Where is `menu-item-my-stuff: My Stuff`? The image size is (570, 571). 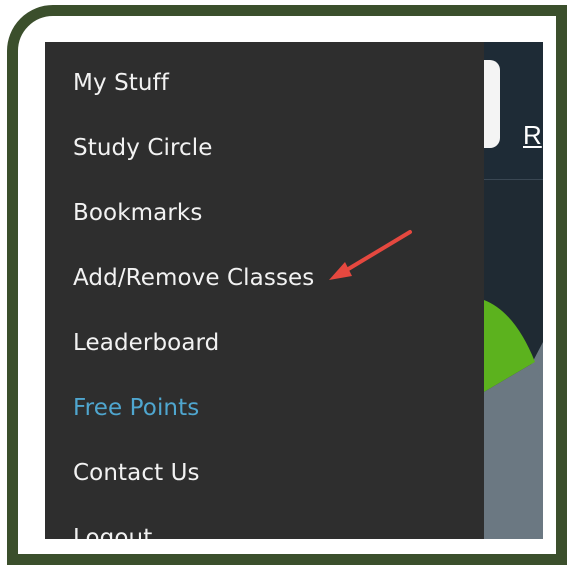 menu-item-my-stuff: My Stuff is located at coordinates (121, 83).